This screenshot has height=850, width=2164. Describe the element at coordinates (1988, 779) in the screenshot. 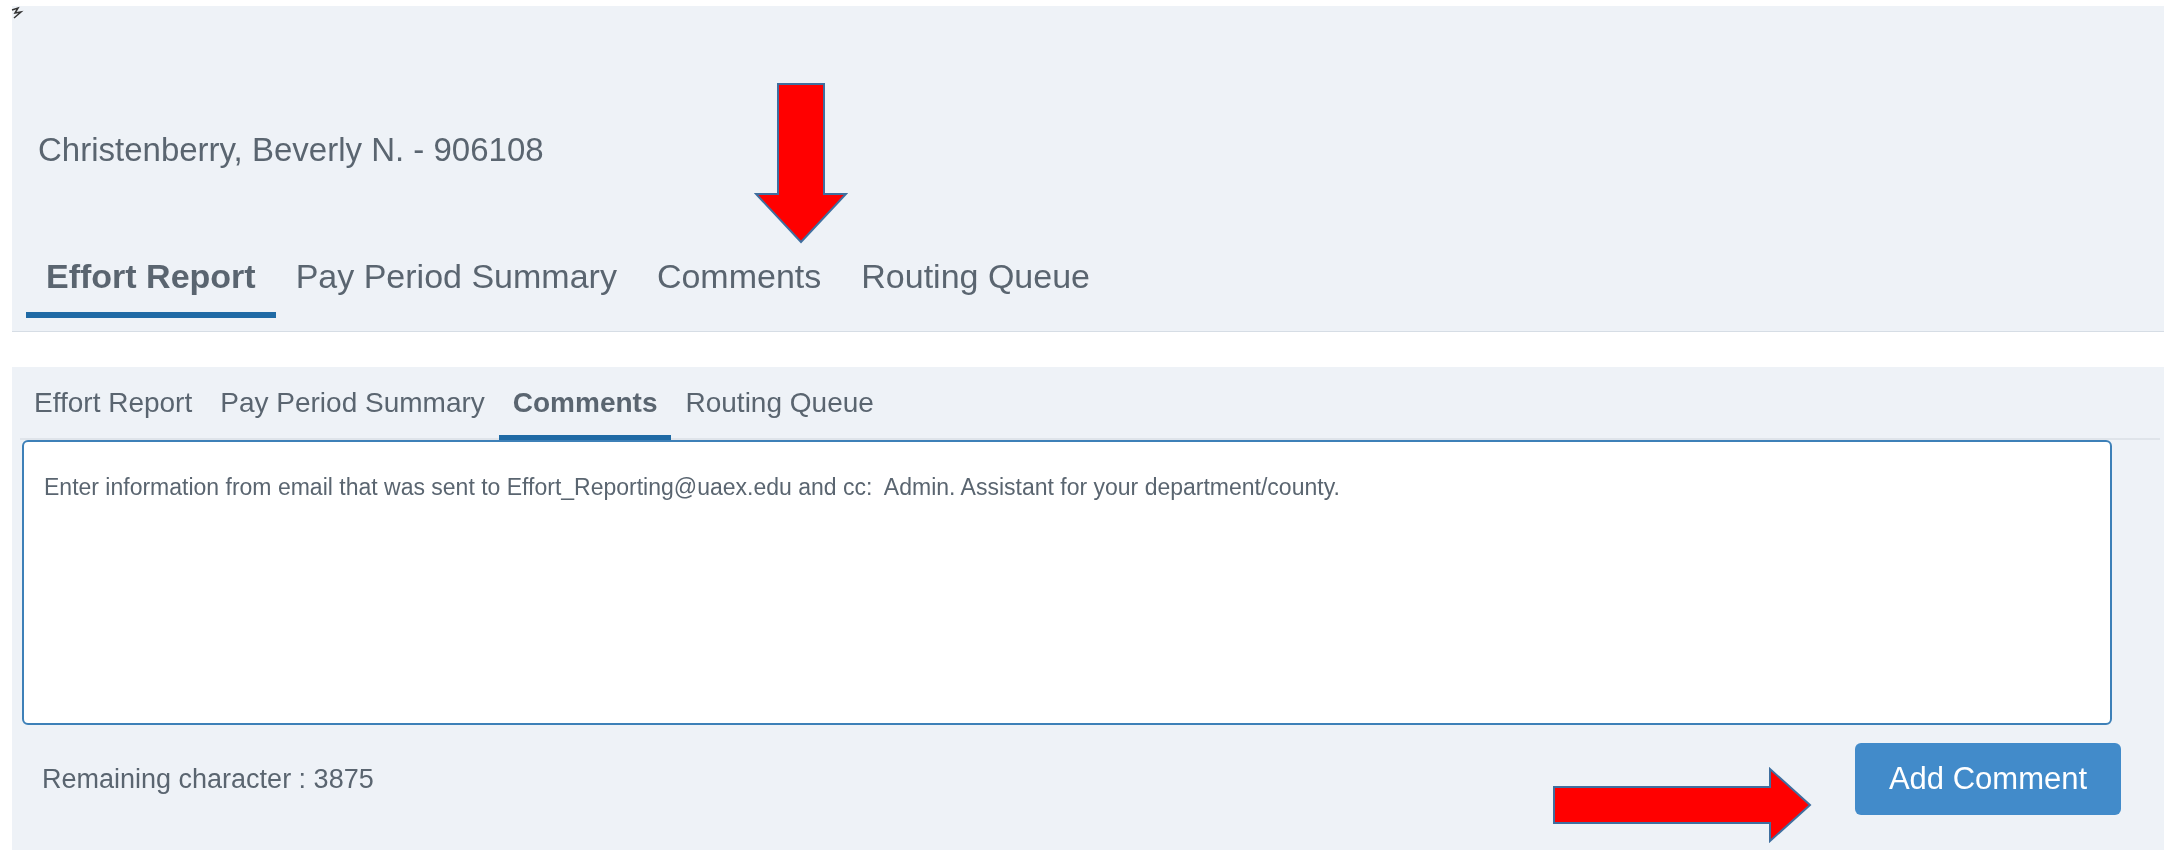

I see `add-comment-button: Add Comment` at that location.